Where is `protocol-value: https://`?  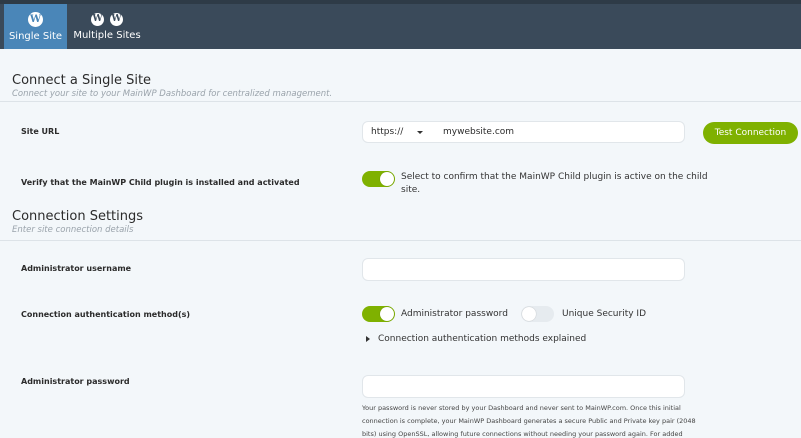
protocol-value: https:// is located at coordinates (387, 132).